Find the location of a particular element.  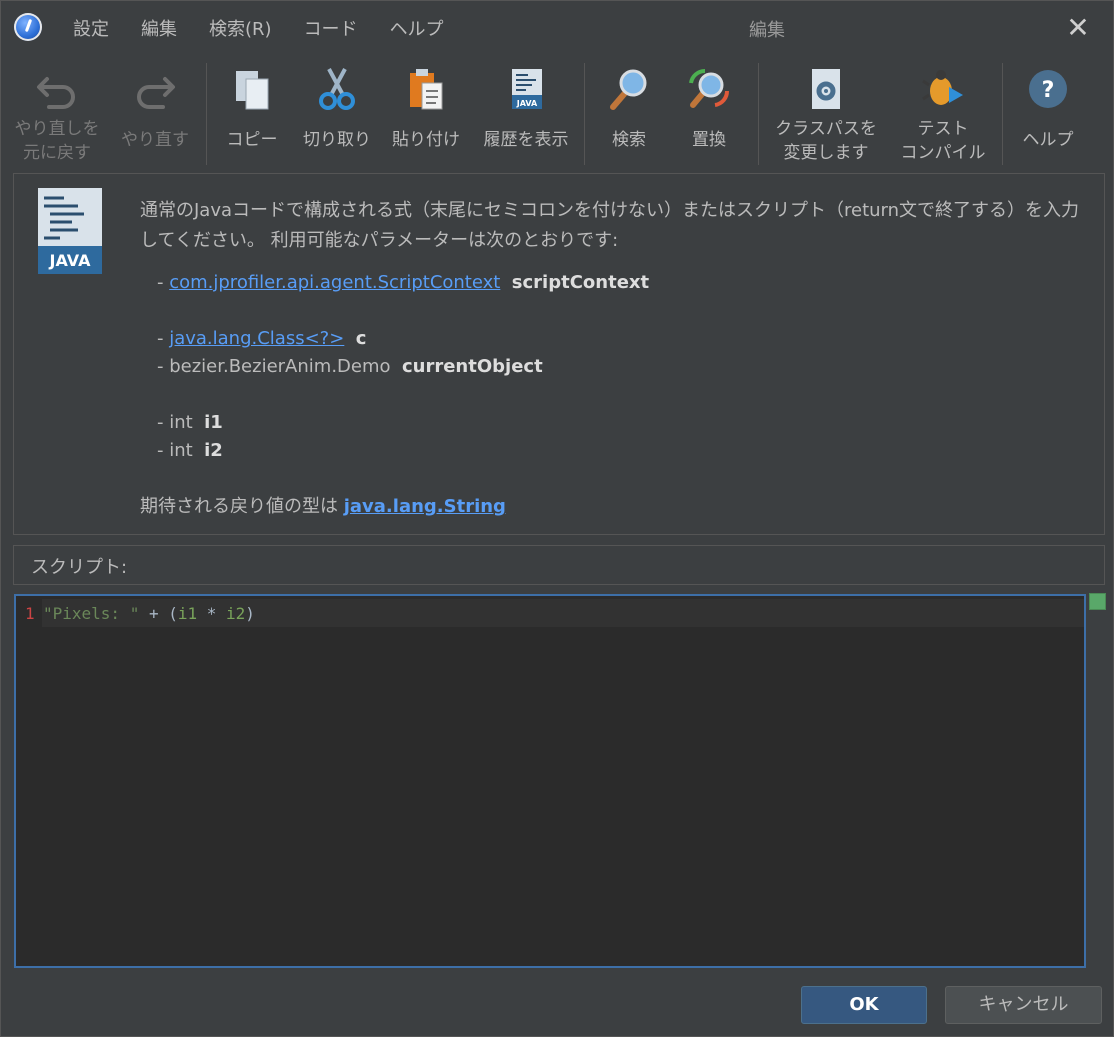

copy-button: コピー is located at coordinates (252, 113).